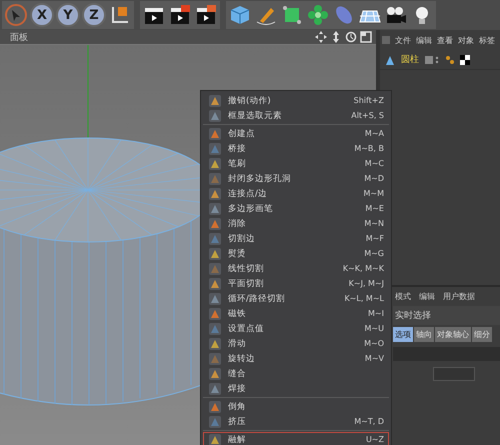 The width and height of the screenshot is (500, 445). I want to click on cube-icon, so click(240, 15).